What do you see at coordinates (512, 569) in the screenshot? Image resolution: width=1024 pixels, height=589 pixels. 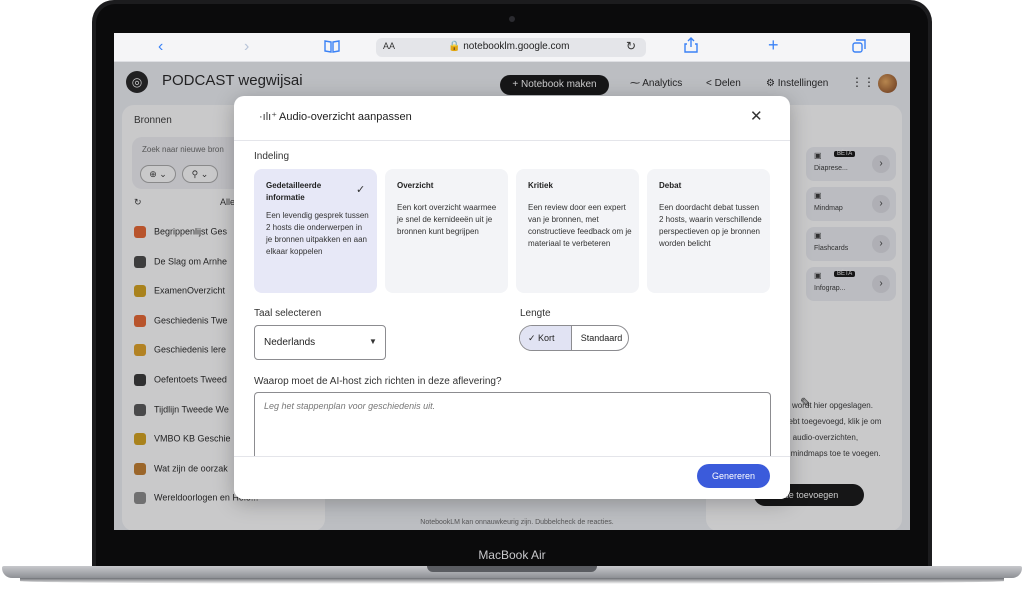 I see `laptop-base-notch` at bounding box center [512, 569].